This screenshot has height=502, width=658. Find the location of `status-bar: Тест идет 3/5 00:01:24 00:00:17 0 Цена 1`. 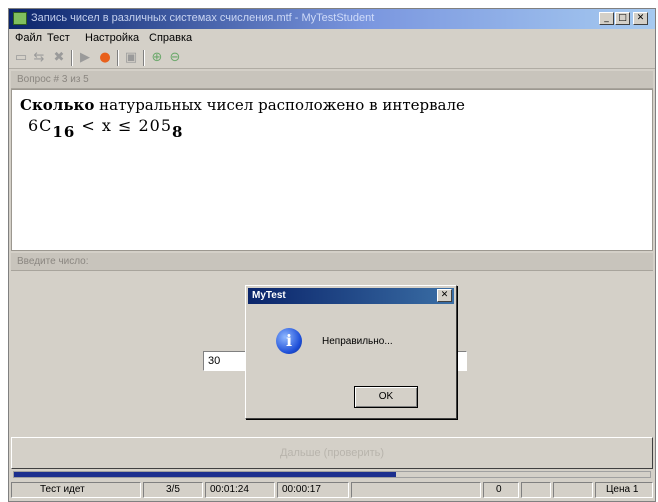

status-bar: Тест идет 3/5 00:01:24 00:00:17 0 Цена 1 is located at coordinates (332, 490).